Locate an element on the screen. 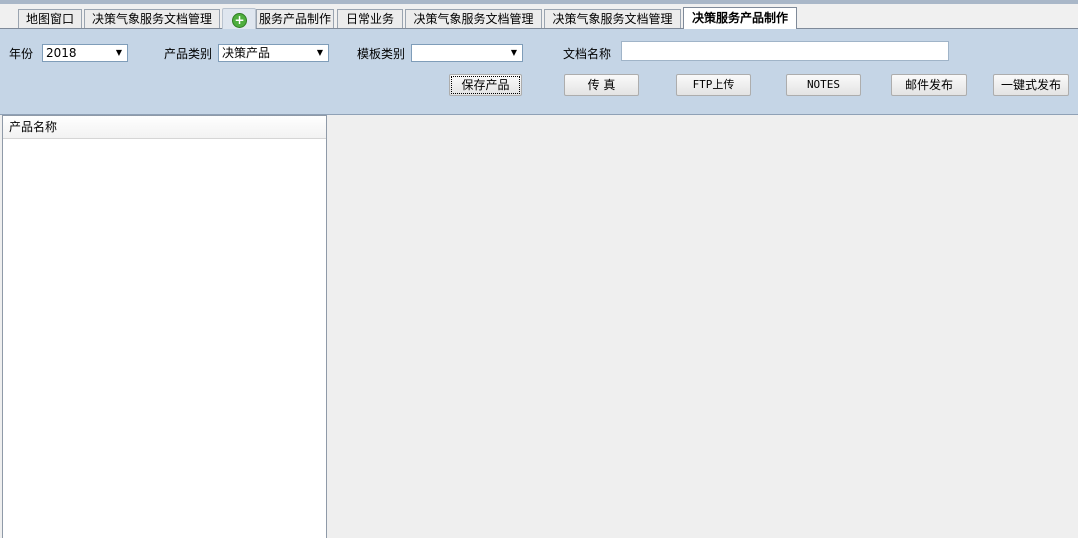  fax-button: 传 真 is located at coordinates (601, 85).